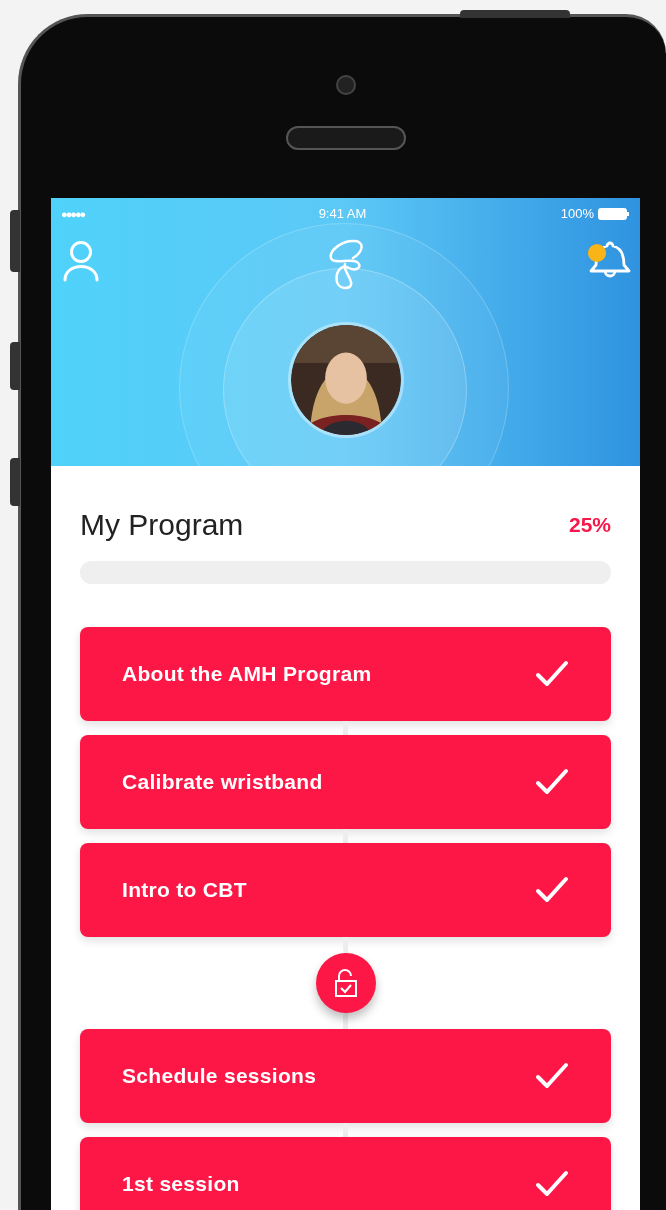  What do you see at coordinates (219, 1076) in the screenshot?
I see `step-label: Schedule sessions` at bounding box center [219, 1076].